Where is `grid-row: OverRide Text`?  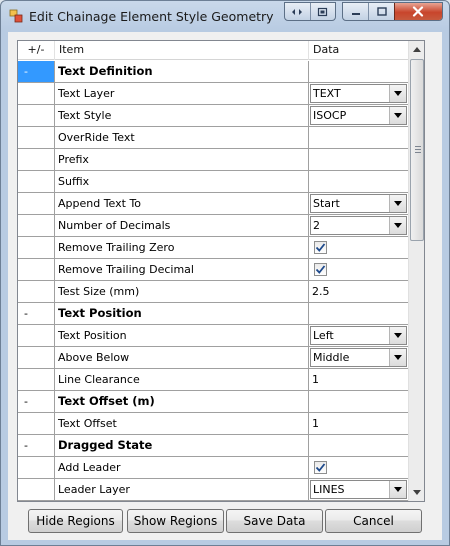
grid-row: OverRide Text is located at coordinates (213, 138).